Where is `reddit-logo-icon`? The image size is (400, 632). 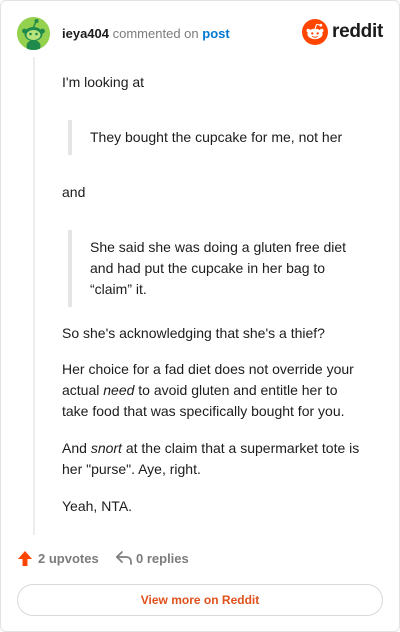
reddit-logo-icon is located at coordinates (315, 32).